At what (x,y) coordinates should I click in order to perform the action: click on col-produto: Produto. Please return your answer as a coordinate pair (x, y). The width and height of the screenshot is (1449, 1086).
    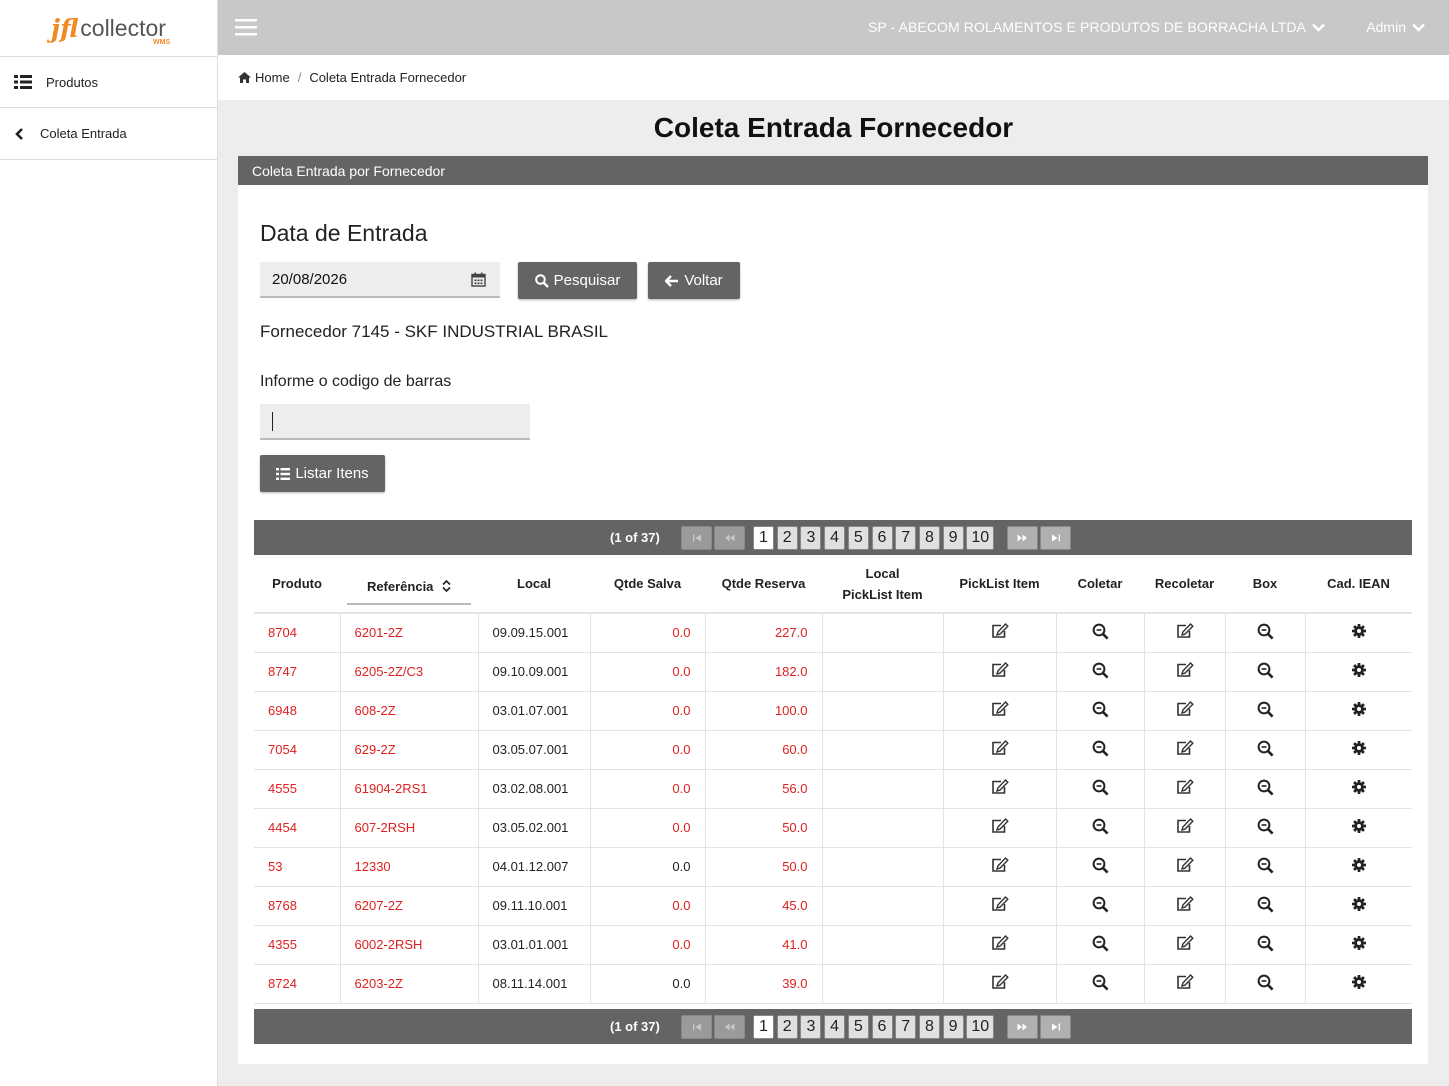
    Looking at the image, I should click on (297, 584).